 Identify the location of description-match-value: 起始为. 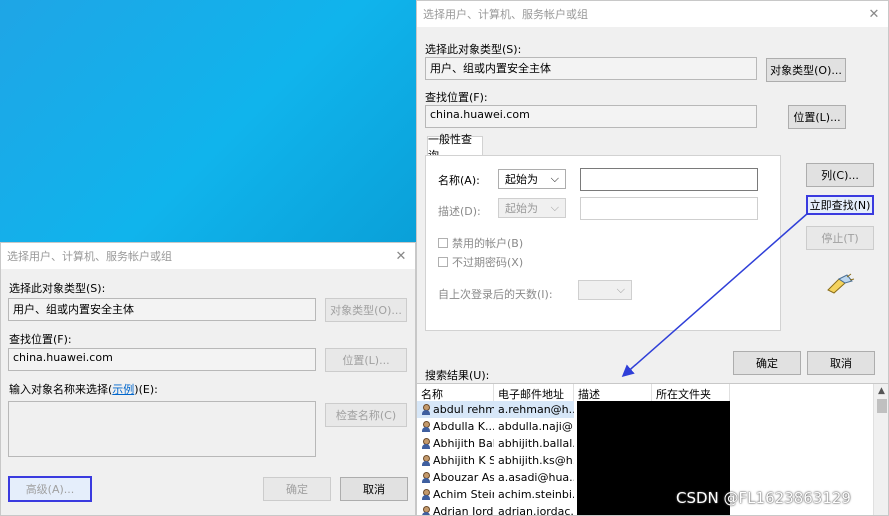
(521, 208).